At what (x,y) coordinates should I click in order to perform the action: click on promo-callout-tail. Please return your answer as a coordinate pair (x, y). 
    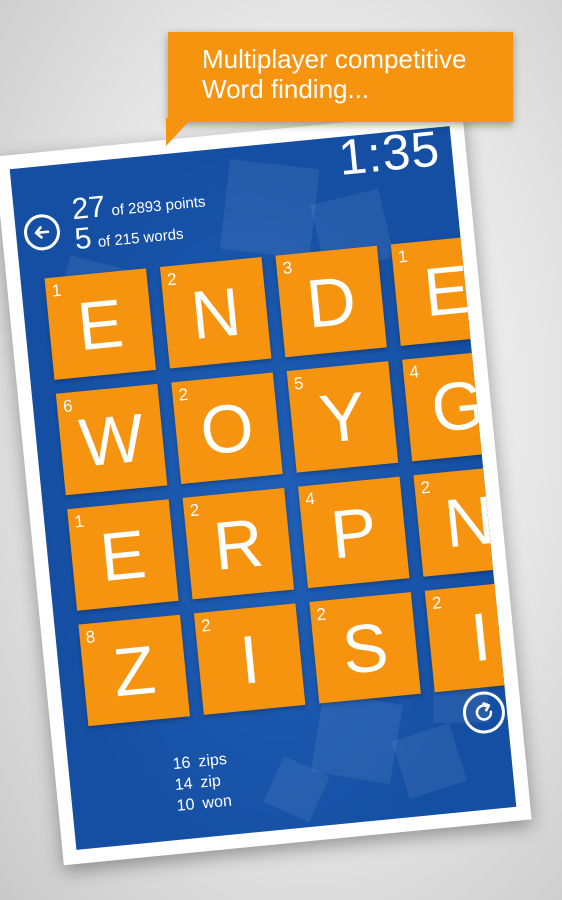
    Looking at the image, I should click on (179, 132).